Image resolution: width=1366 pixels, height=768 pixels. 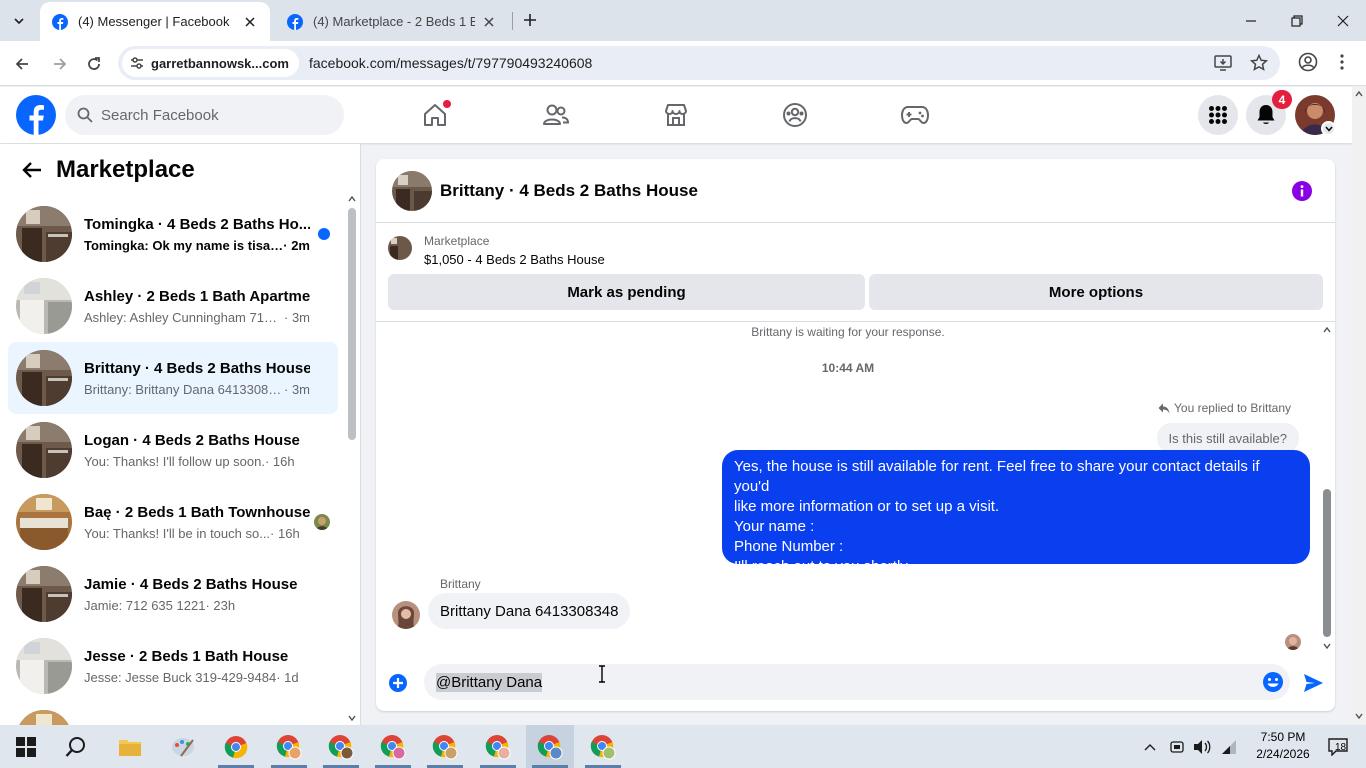 What do you see at coordinates (60, 64) in the screenshot?
I see `forward-button` at bounding box center [60, 64].